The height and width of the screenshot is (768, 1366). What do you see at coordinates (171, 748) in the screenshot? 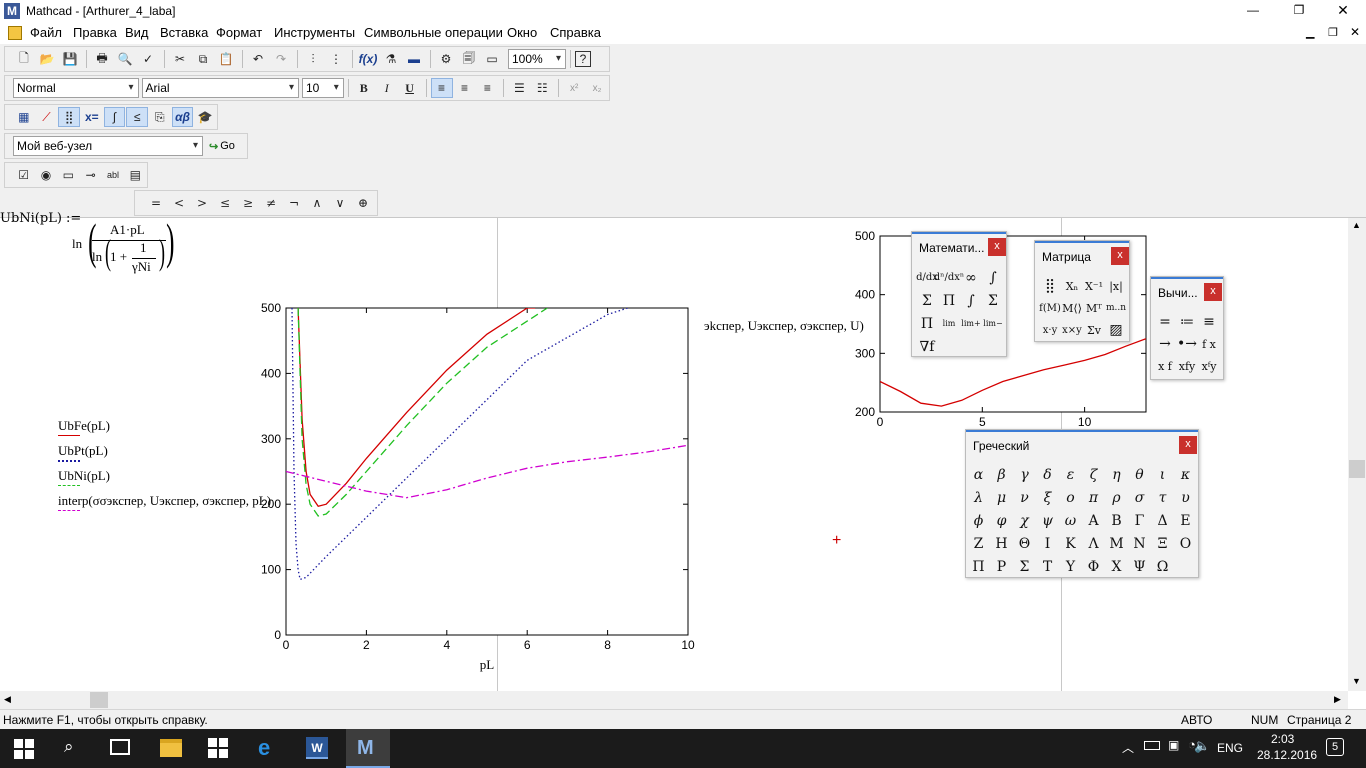
I see `file-explorer-icon` at bounding box center [171, 748].